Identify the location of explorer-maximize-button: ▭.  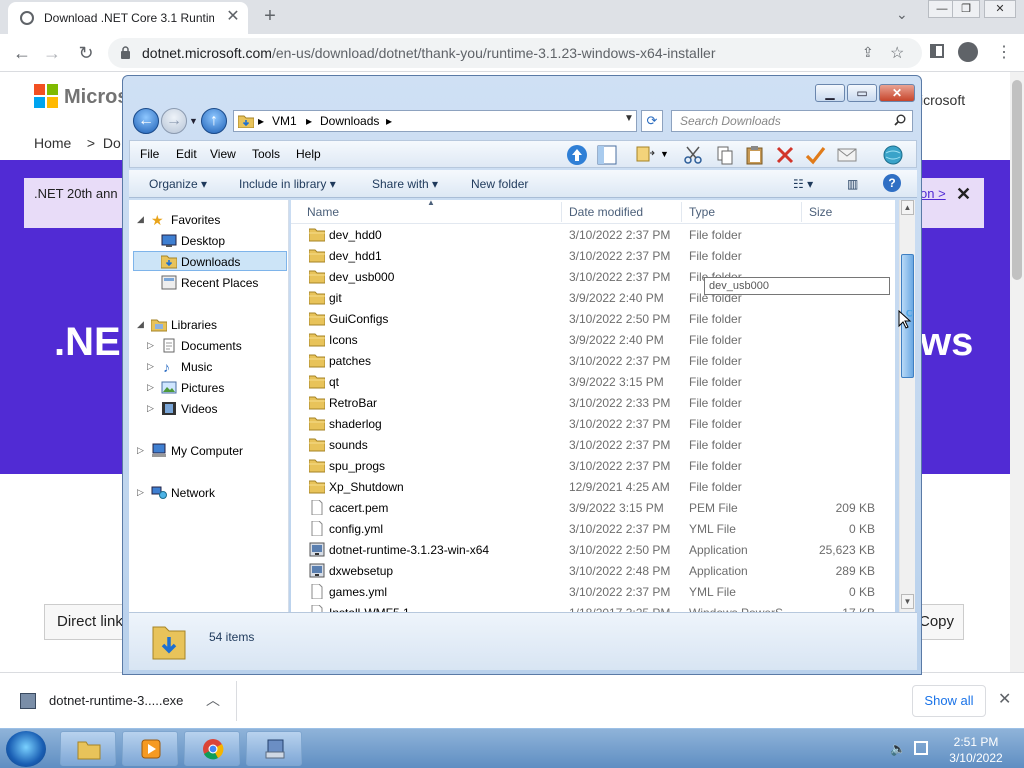
(862, 93).